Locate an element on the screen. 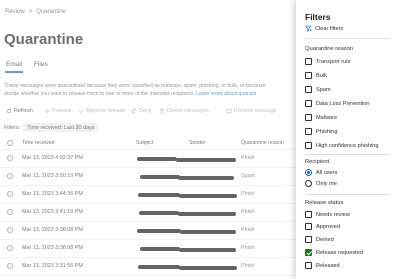 Image resolution: width=400 pixels, height=279 pixels. option-approved: Approved is located at coordinates (322, 226).